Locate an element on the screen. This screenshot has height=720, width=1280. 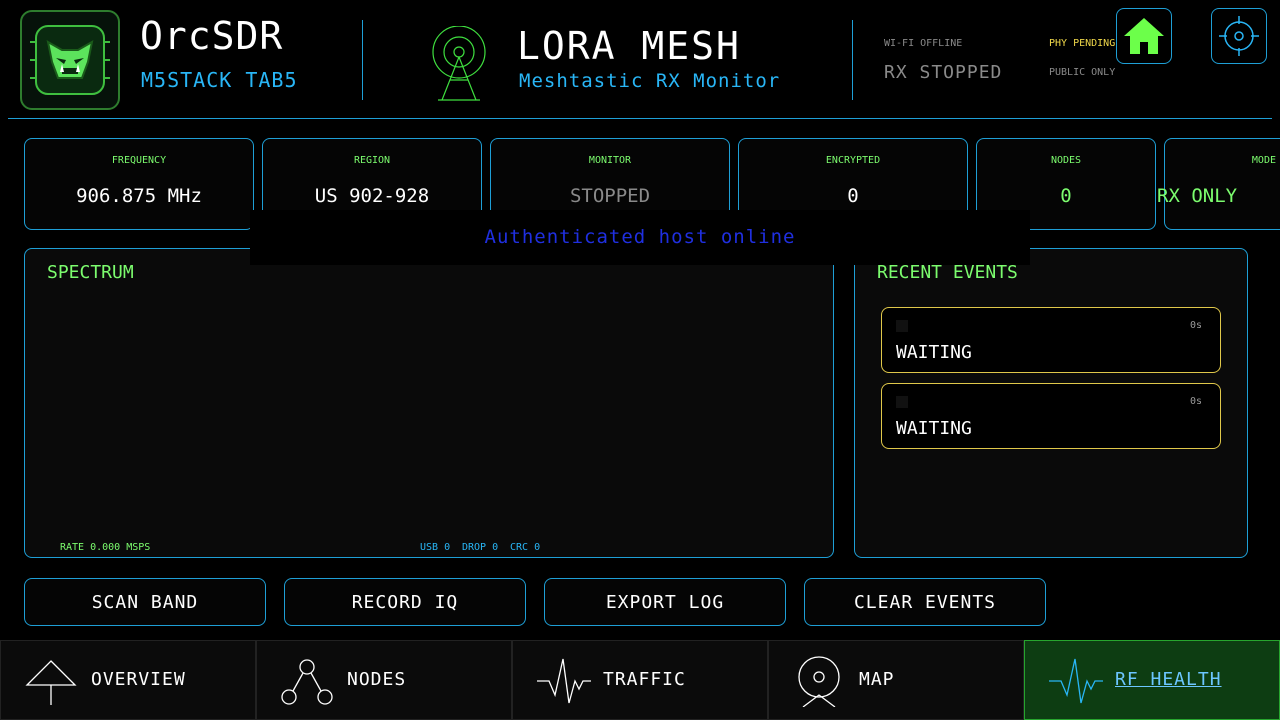
toast-message: Authenticated host online is located at coordinates (640, 237).